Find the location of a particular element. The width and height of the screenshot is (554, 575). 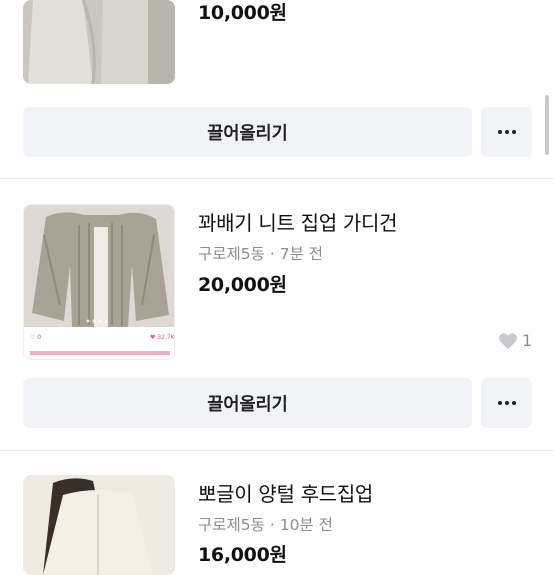

like-count: 1 is located at coordinates (515, 340).